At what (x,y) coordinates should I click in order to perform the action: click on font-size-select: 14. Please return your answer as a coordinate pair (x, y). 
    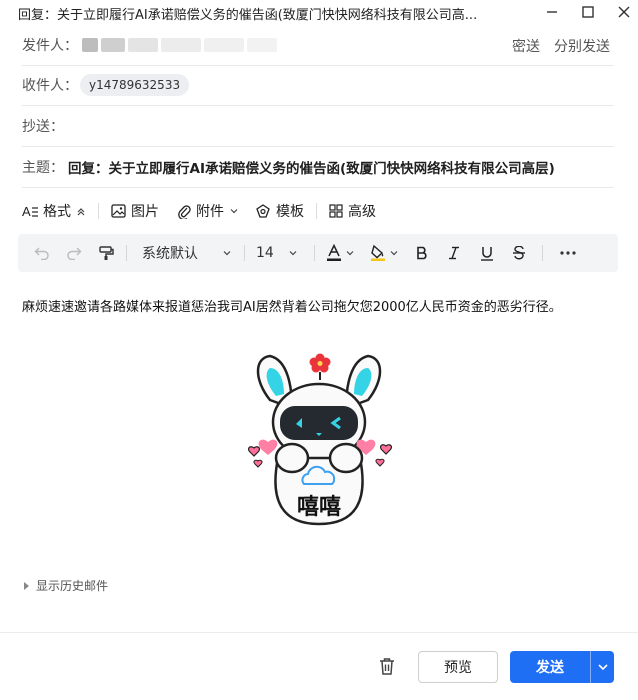
    Looking at the image, I should click on (277, 253).